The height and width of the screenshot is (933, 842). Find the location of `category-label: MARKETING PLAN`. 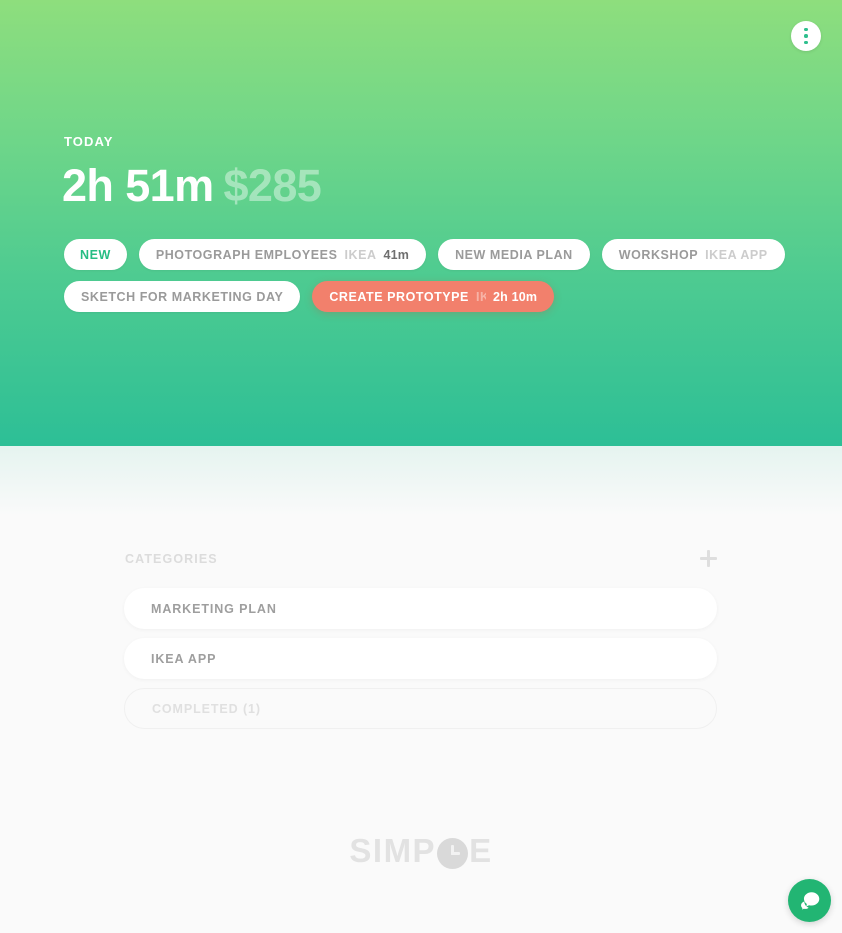

category-label: MARKETING PLAN is located at coordinates (214, 608).